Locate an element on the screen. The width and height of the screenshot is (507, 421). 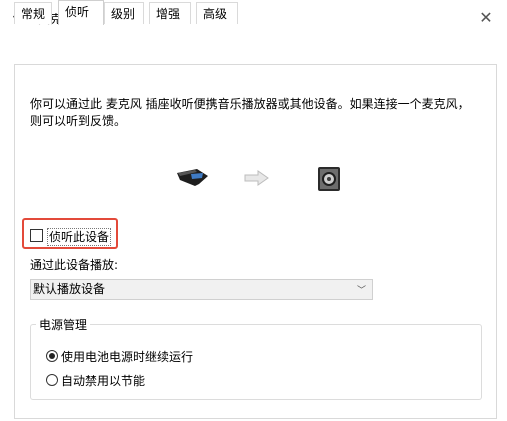
close-icon: ✕ is located at coordinates (486, 17).